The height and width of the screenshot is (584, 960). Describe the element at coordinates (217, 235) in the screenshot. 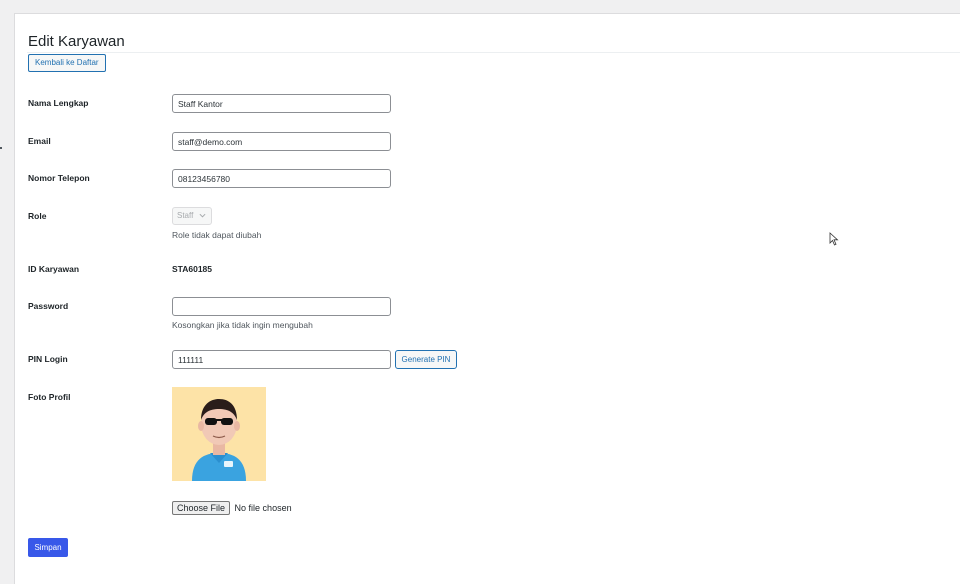

I see `role-description: Role tidak dapat diubah` at that location.